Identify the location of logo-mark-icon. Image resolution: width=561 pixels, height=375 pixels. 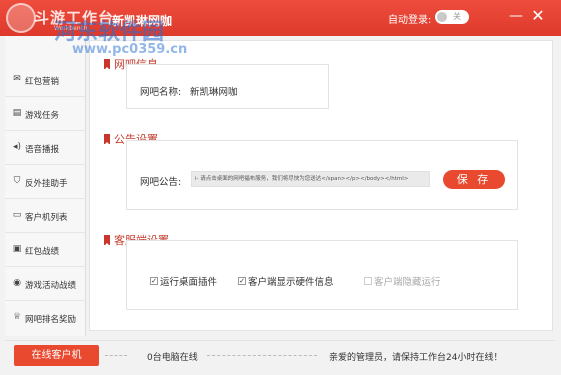
(21, 18).